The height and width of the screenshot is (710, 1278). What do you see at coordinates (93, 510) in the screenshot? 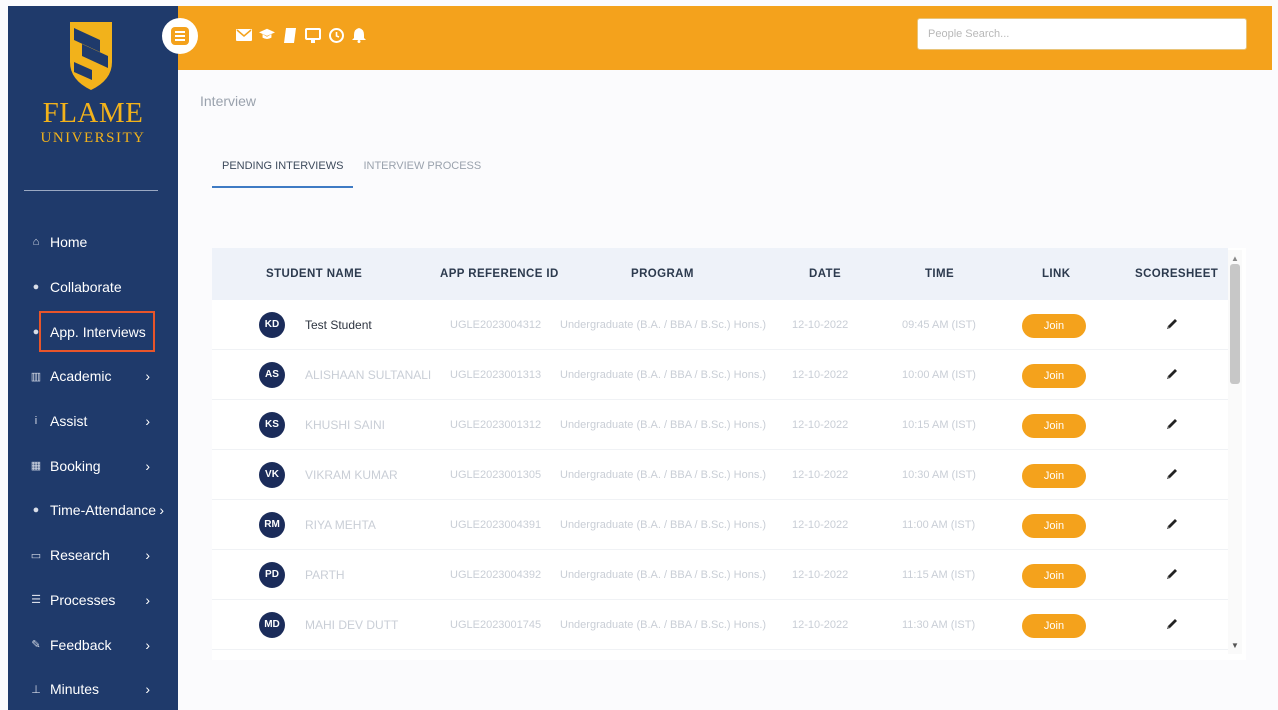
I see `sidebar-item-time-attendance: ● Time-Attendance ›` at bounding box center [93, 510].